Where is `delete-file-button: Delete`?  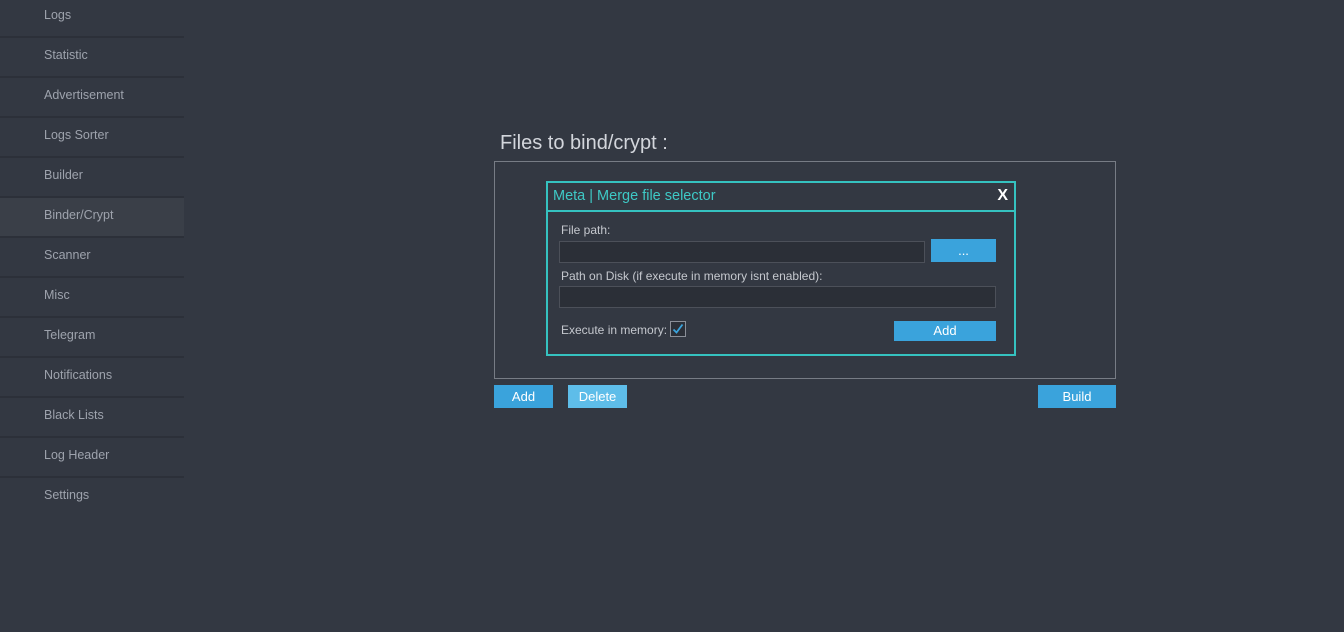 delete-file-button: Delete is located at coordinates (597, 396).